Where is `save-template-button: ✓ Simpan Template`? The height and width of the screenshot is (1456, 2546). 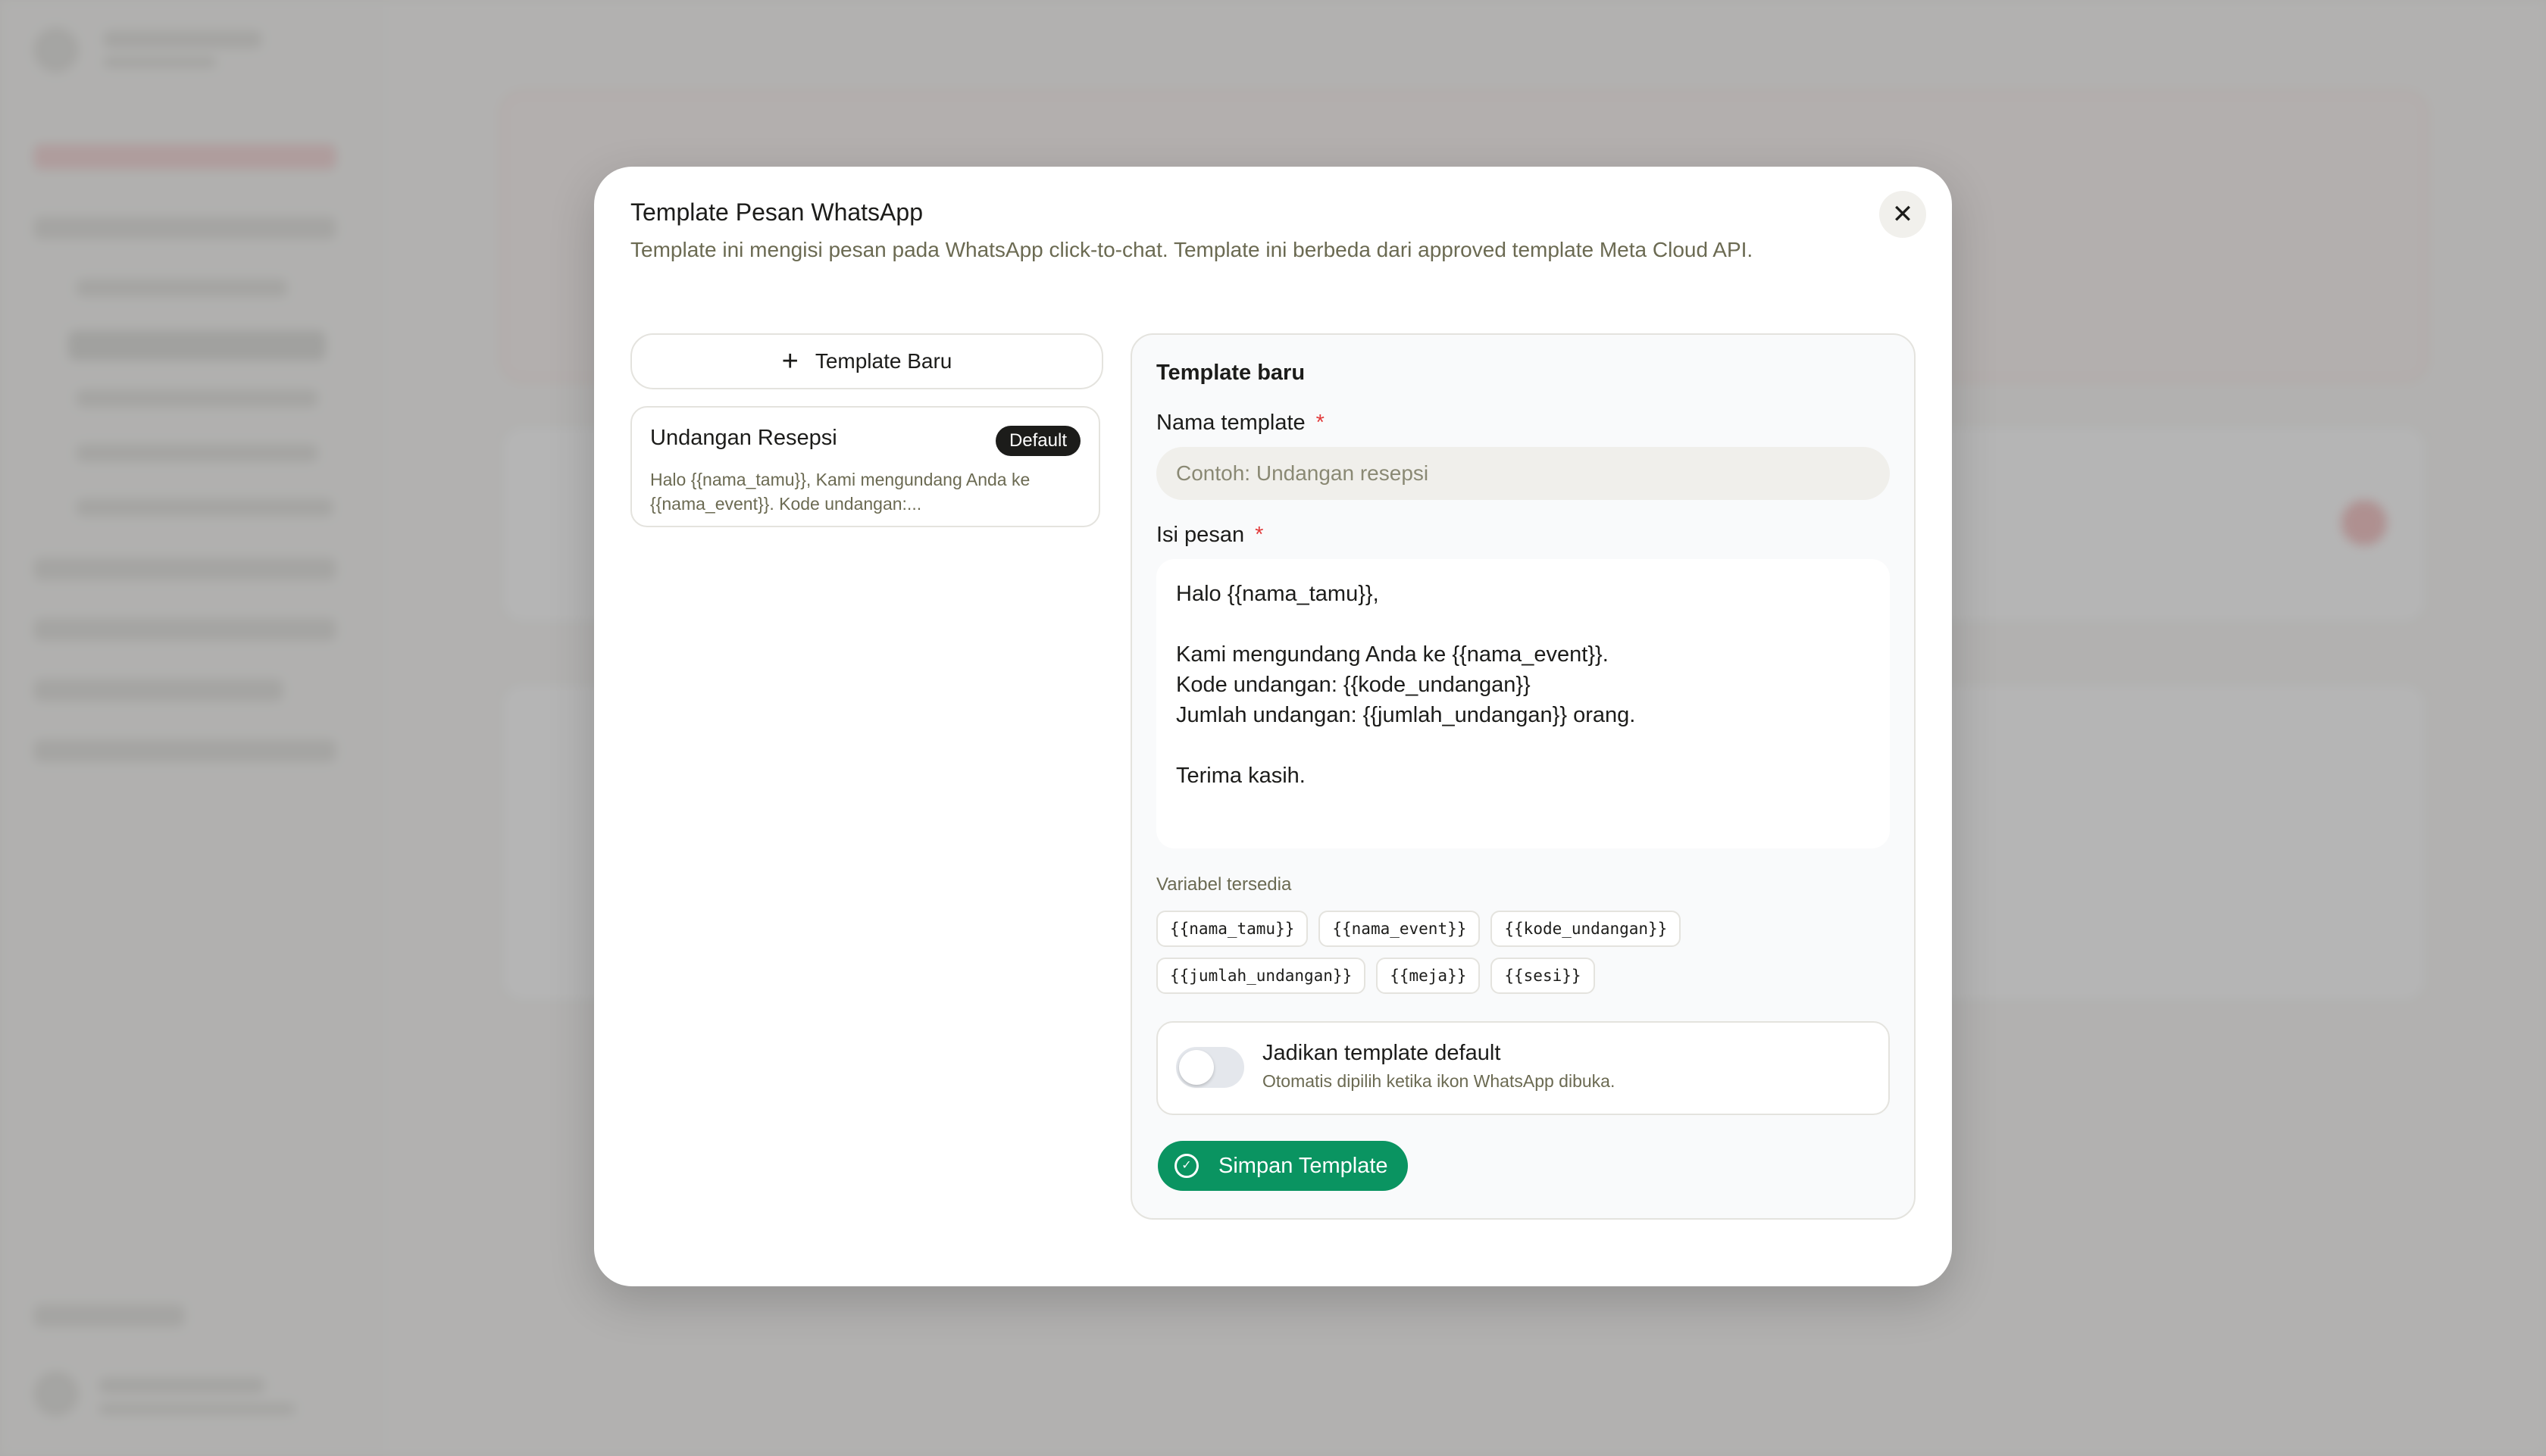
save-template-button: ✓ Simpan Template is located at coordinates (1283, 1166).